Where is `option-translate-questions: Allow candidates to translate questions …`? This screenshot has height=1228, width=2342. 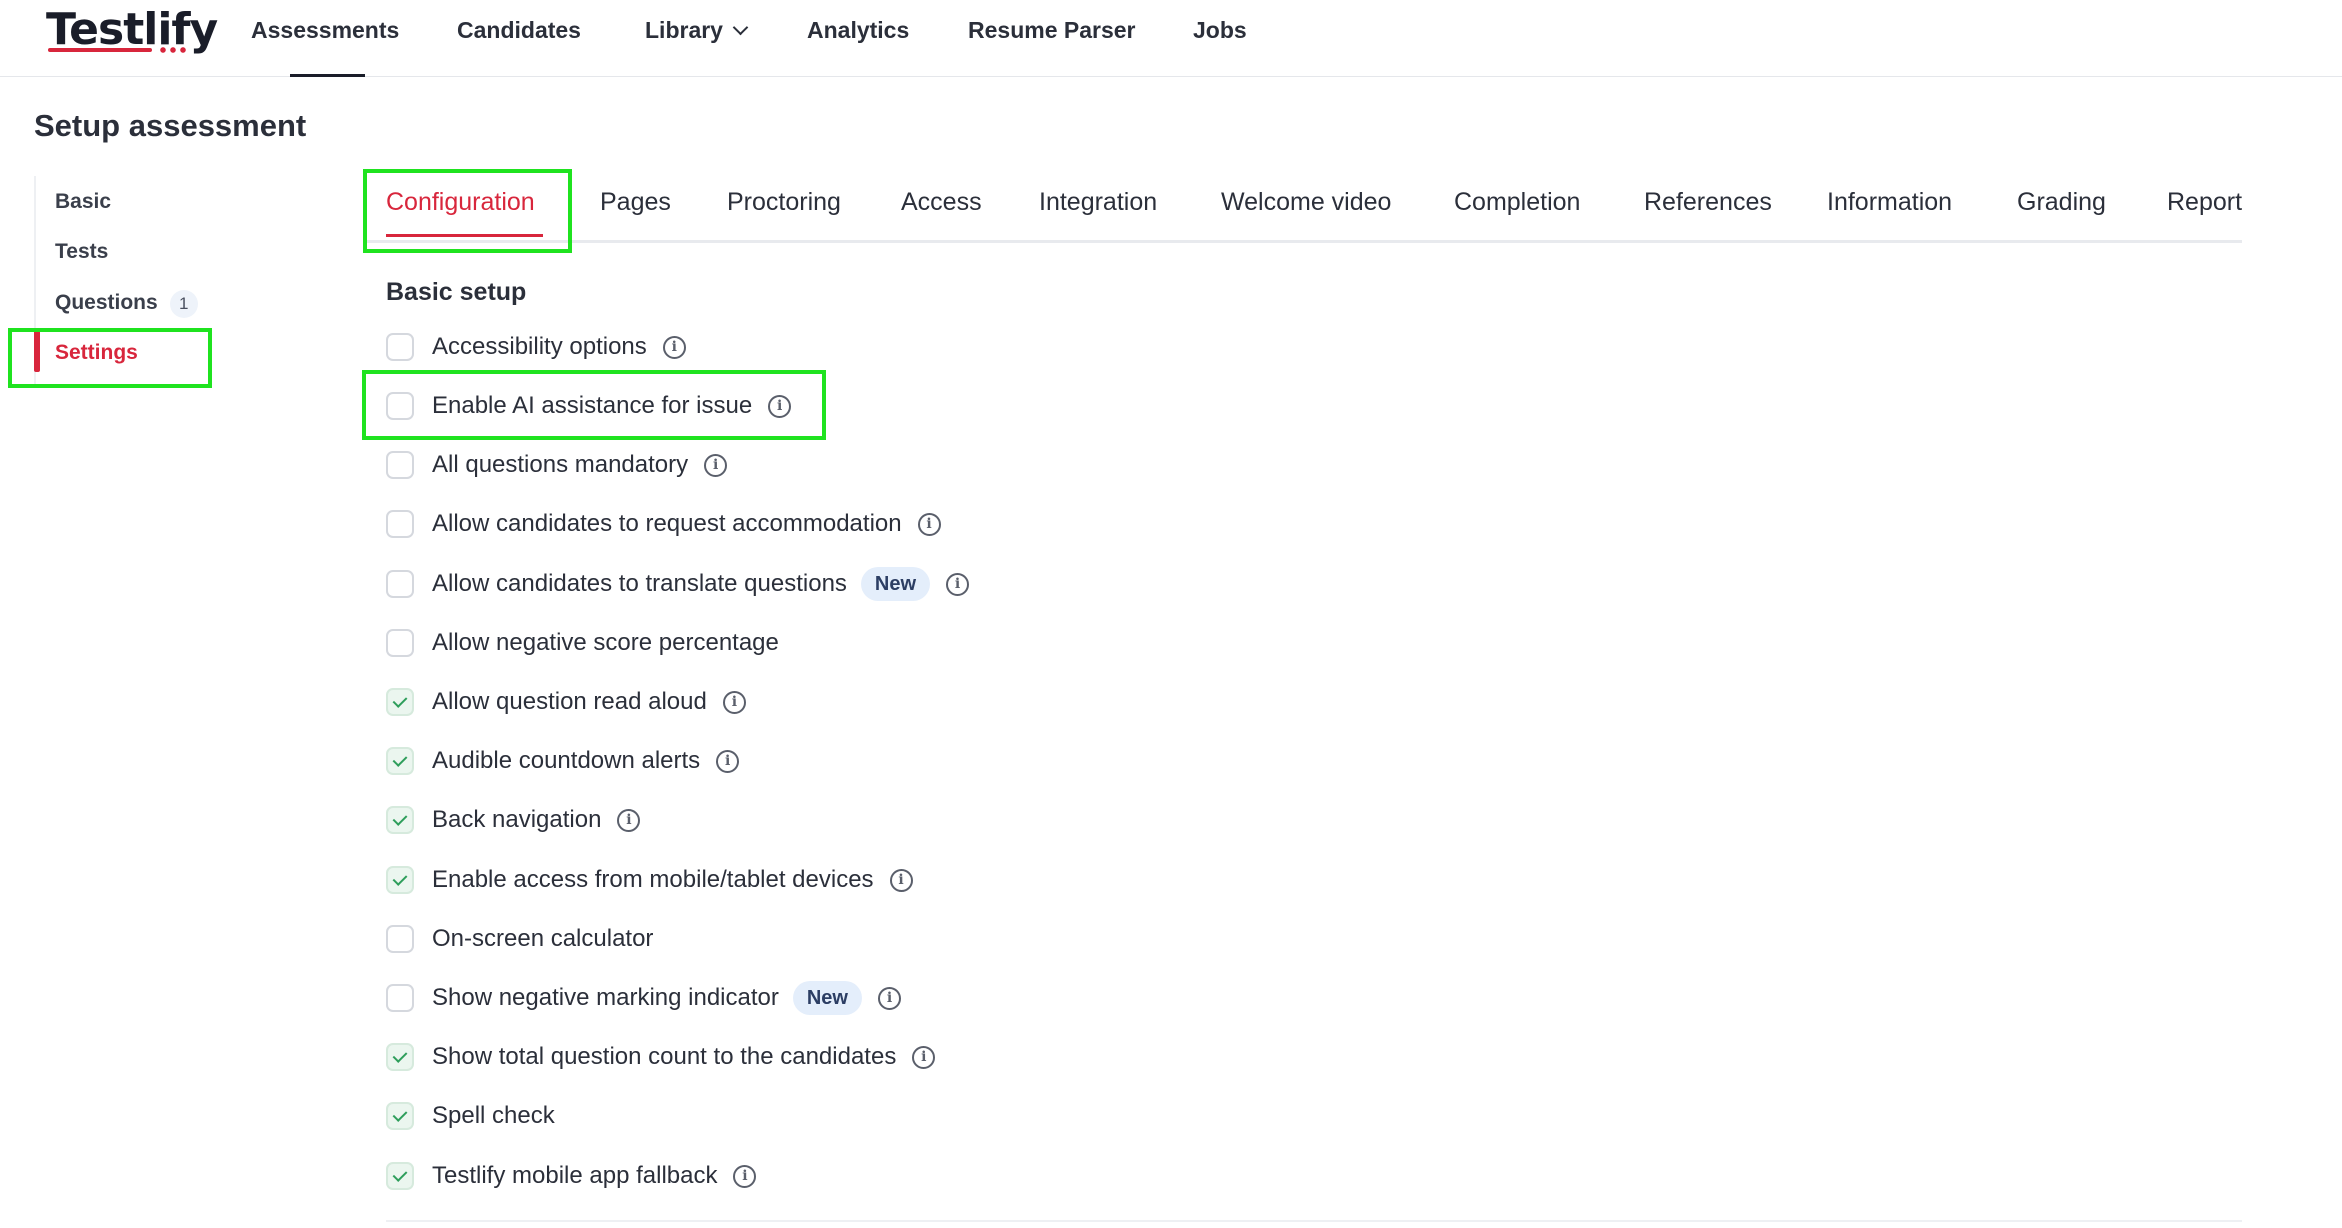
option-translate-questions: Allow candidates to translate questions … is located at coordinates (678, 584).